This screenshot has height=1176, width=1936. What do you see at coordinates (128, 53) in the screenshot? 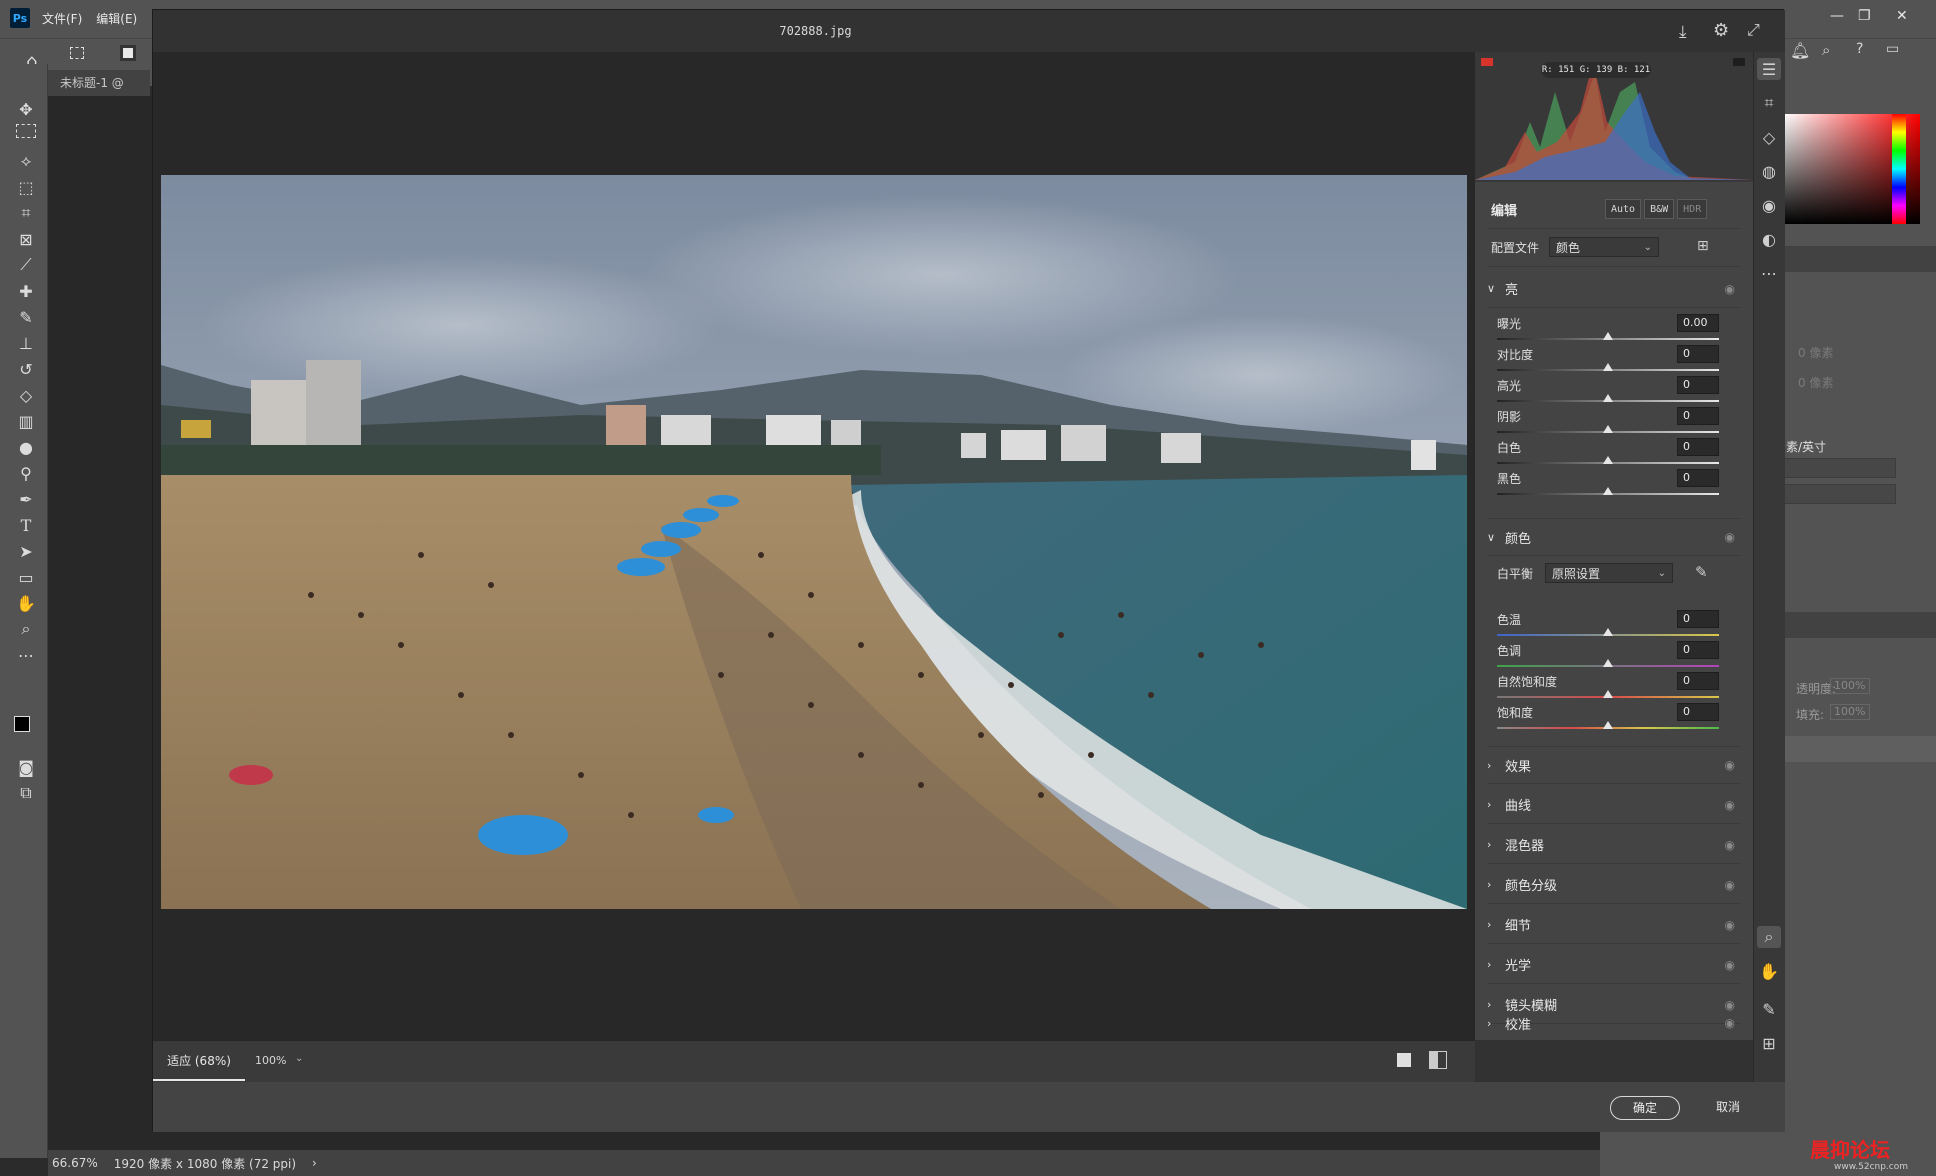
I see `new-selection-icon` at bounding box center [128, 53].